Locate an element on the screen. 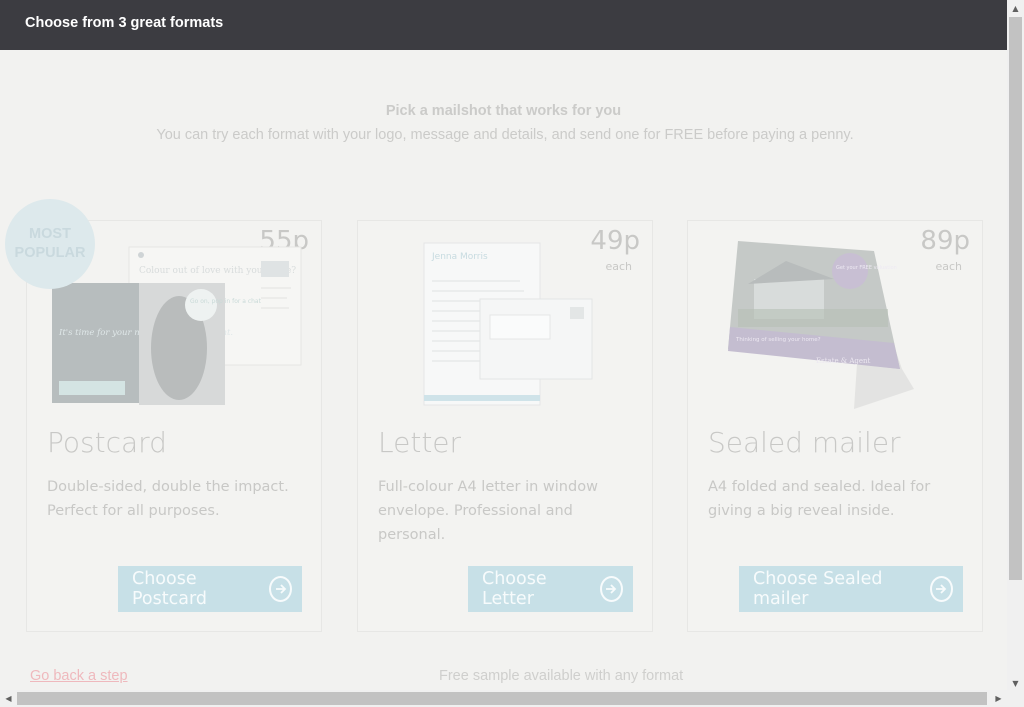 This screenshot has height=707, width=1024. choose-letter-button: Choose Letter is located at coordinates (550, 589).